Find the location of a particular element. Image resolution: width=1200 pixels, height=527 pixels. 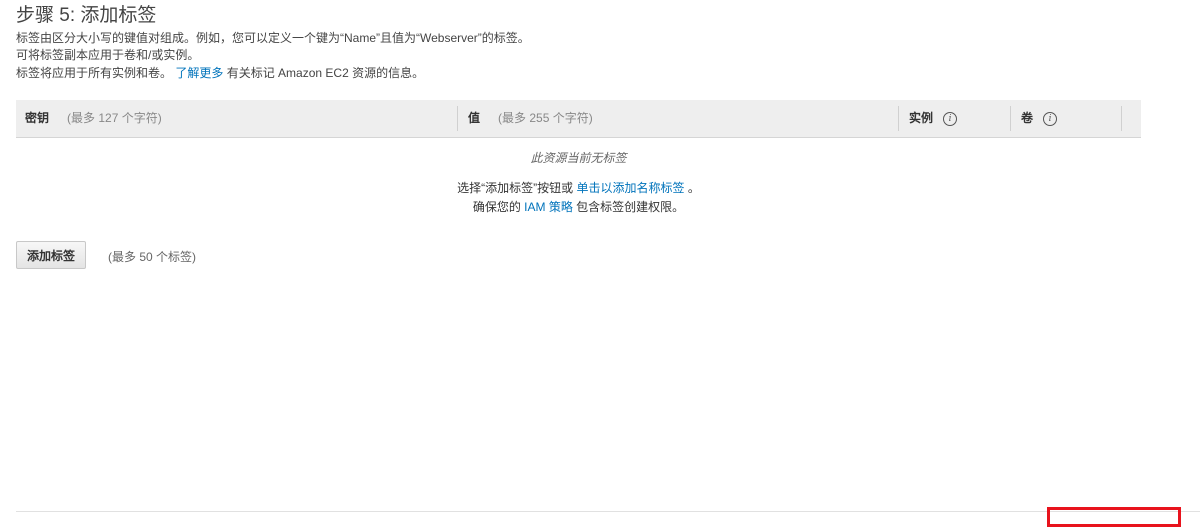

empty-hint-2-suffix: 包含标签创建权限。 is located at coordinates (628, 207).